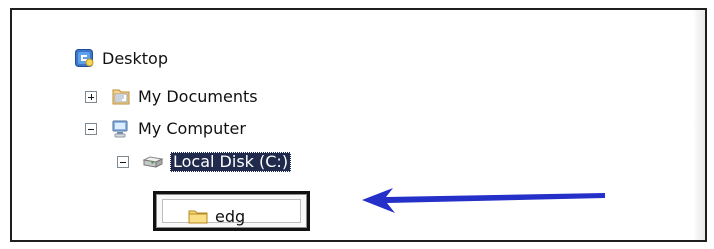 Image resolution: width=714 pixels, height=249 pixels. Describe the element at coordinates (121, 97) in the screenshot. I see `my-documents-icon` at that location.